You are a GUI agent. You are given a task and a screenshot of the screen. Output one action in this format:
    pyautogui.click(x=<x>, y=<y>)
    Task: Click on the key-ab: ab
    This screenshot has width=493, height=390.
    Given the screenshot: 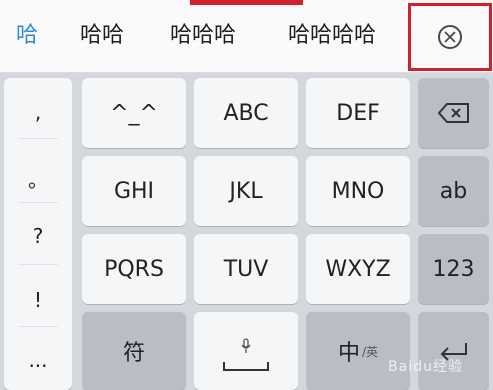 What is the action you would take?
    pyautogui.click(x=453, y=191)
    